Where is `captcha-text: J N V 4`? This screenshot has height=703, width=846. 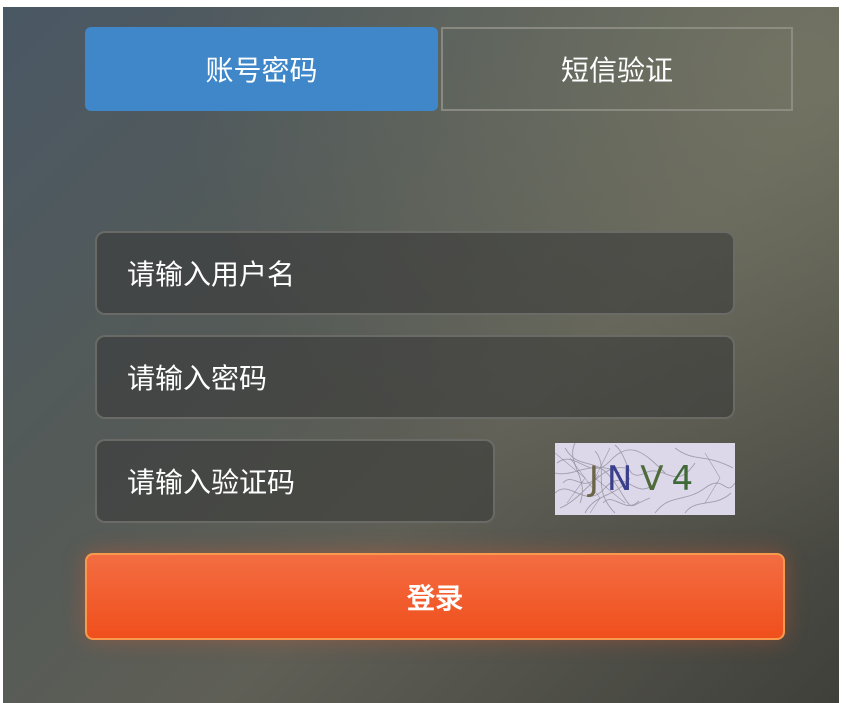 captcha-text: J N V 4 is located at coordinates (645, 479).